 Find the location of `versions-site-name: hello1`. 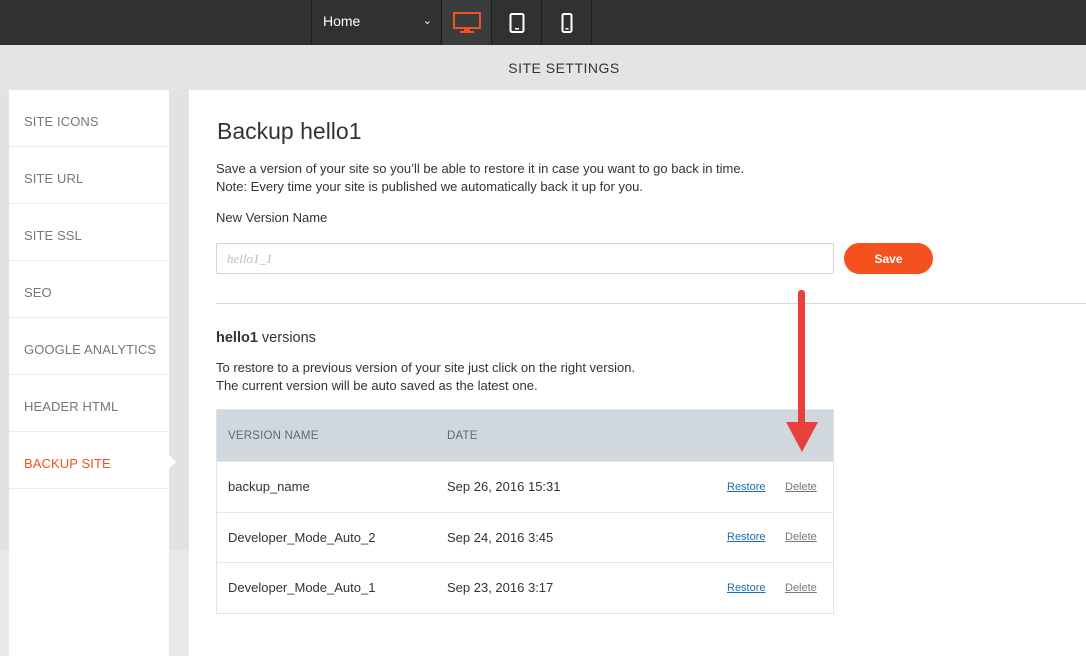

versions-site-name: hello1 is located at coordinates (237, 338).